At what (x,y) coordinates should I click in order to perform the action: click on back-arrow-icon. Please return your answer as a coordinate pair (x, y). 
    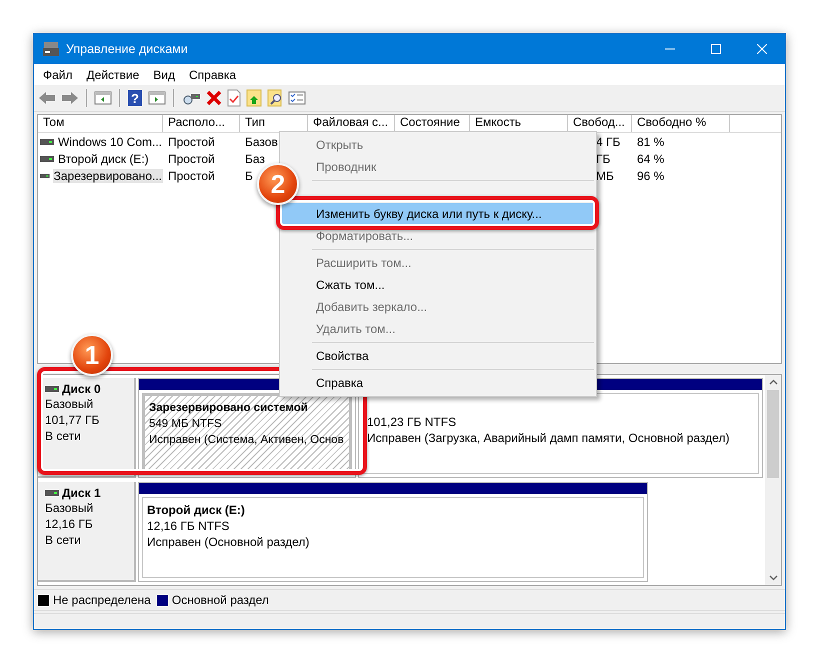
    Looking at the image, I should click on (47, 98).